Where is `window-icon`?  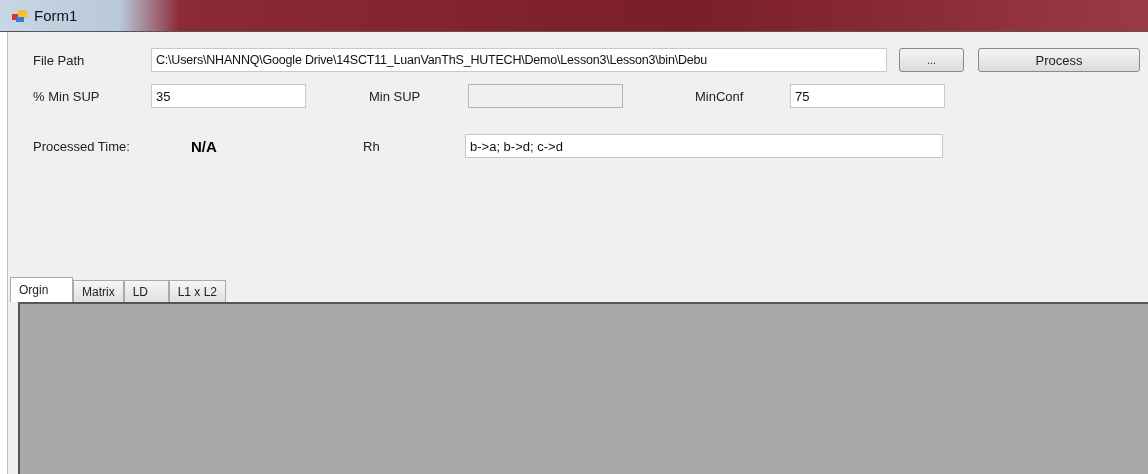 window-icon is located at coordinates (20, 15).